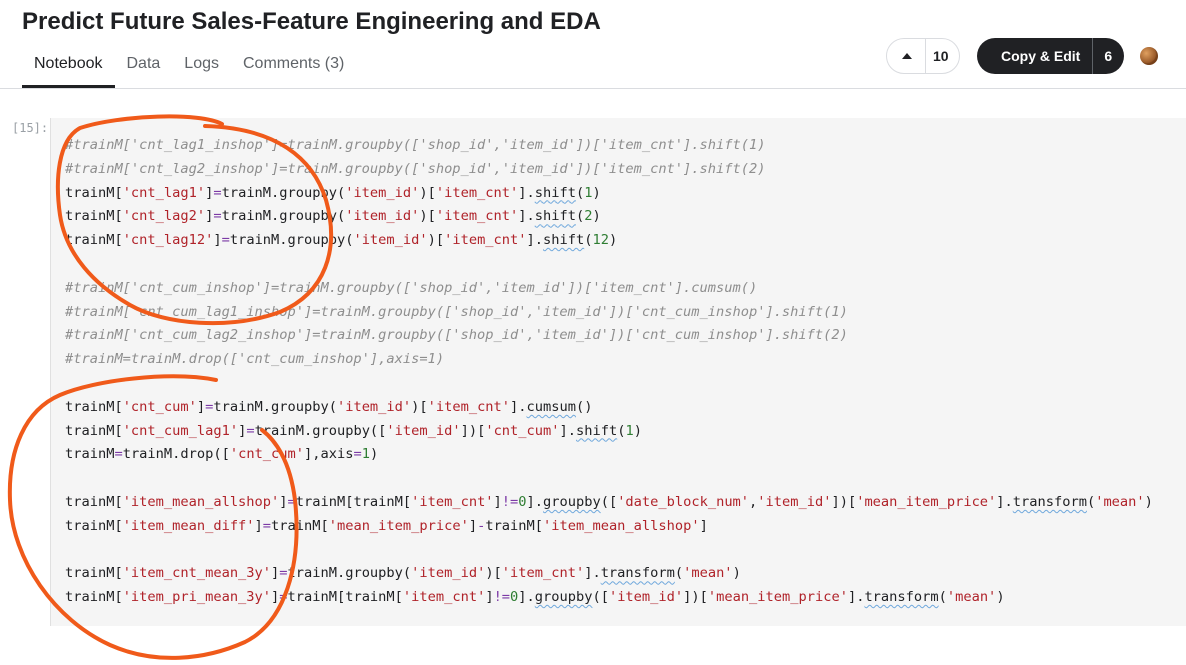 The height and width of the screenshot is (665, 1186). What do you see at coordinates (30, 128) in the screenshot?
I see `execution-count: [15]:` at bounding box center [30, 128].